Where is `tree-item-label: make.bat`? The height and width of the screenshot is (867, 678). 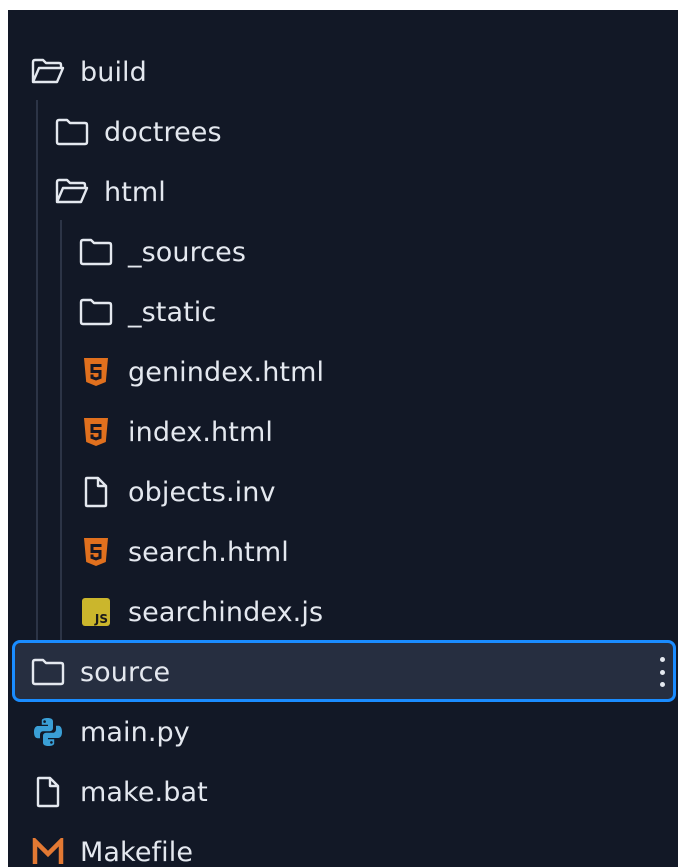 tree-item-label: make.bat is located at coordinates (144, 792).